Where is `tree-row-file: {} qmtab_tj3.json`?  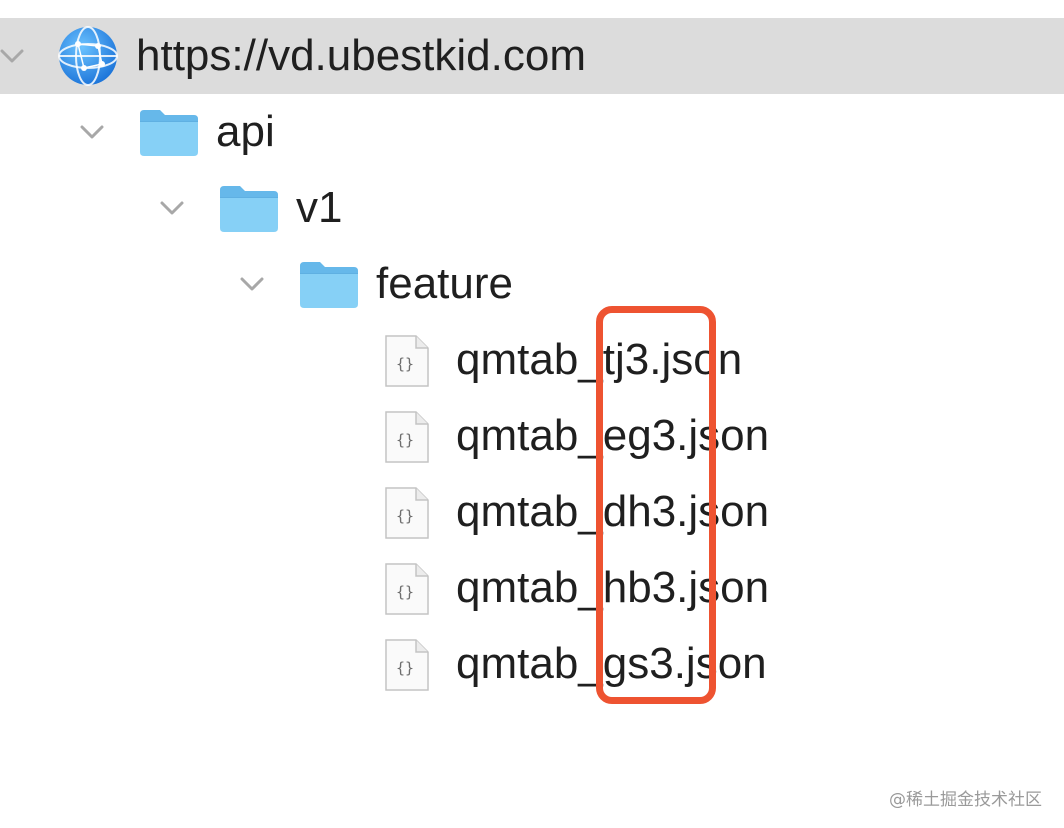
tree-row-file: {} qmtab_tj3.json is located at coordinates (532, 360).